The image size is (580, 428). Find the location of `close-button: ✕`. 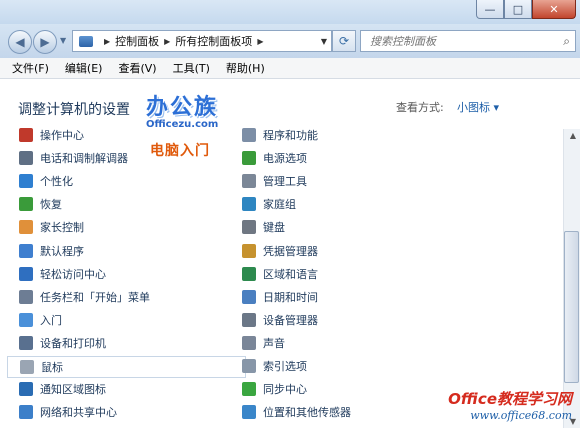

close-button: ✕ is located at coordinates (554, 9).